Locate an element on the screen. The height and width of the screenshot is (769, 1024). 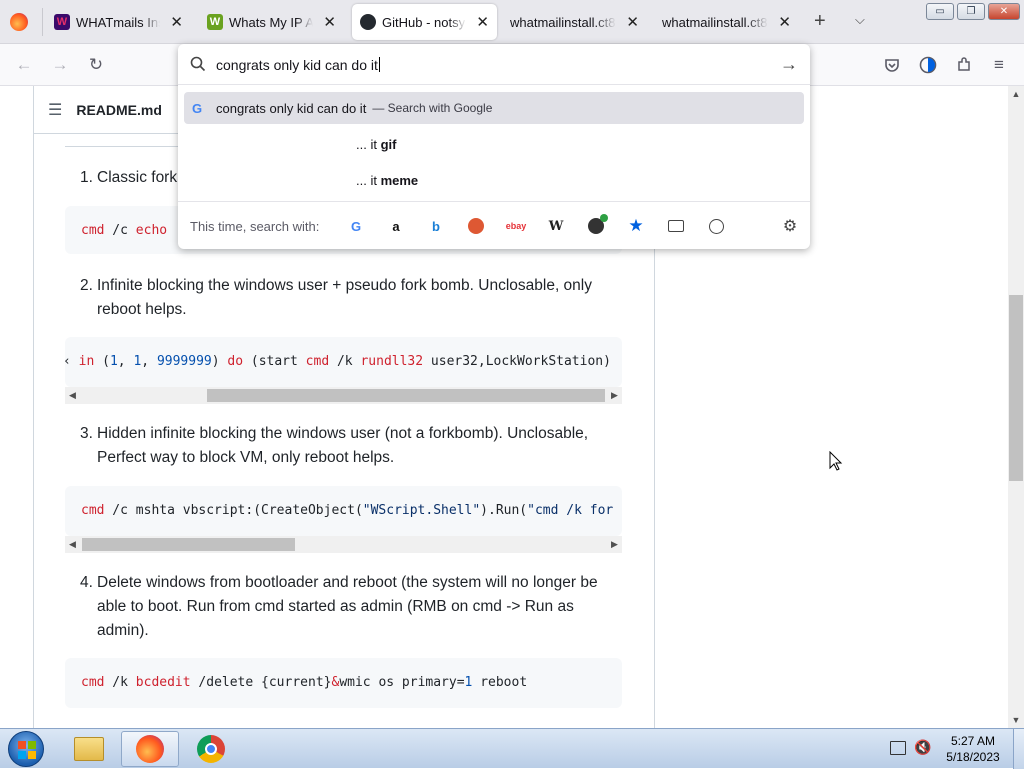
tab-title: GitHub - notsync is located at coordinates (424, 22).